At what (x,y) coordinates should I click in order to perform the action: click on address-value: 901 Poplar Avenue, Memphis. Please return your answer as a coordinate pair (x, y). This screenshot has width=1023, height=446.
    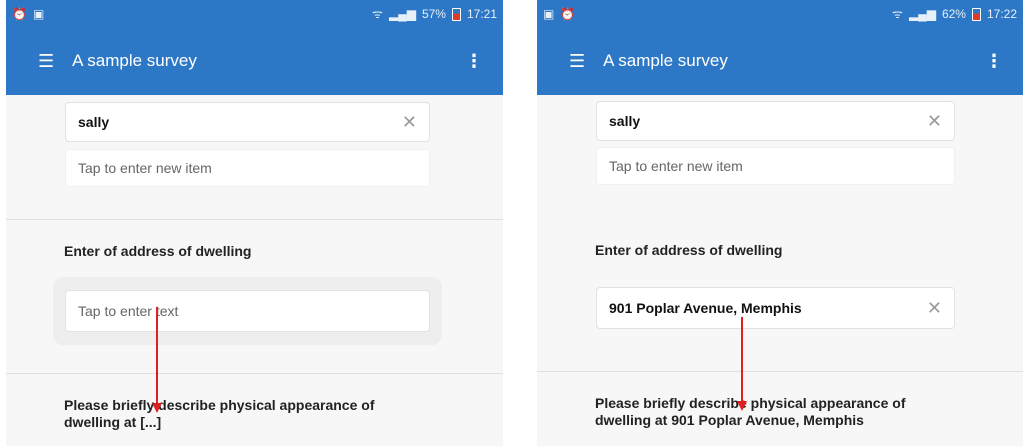
    Looking at the image, I should click on (705, 308).